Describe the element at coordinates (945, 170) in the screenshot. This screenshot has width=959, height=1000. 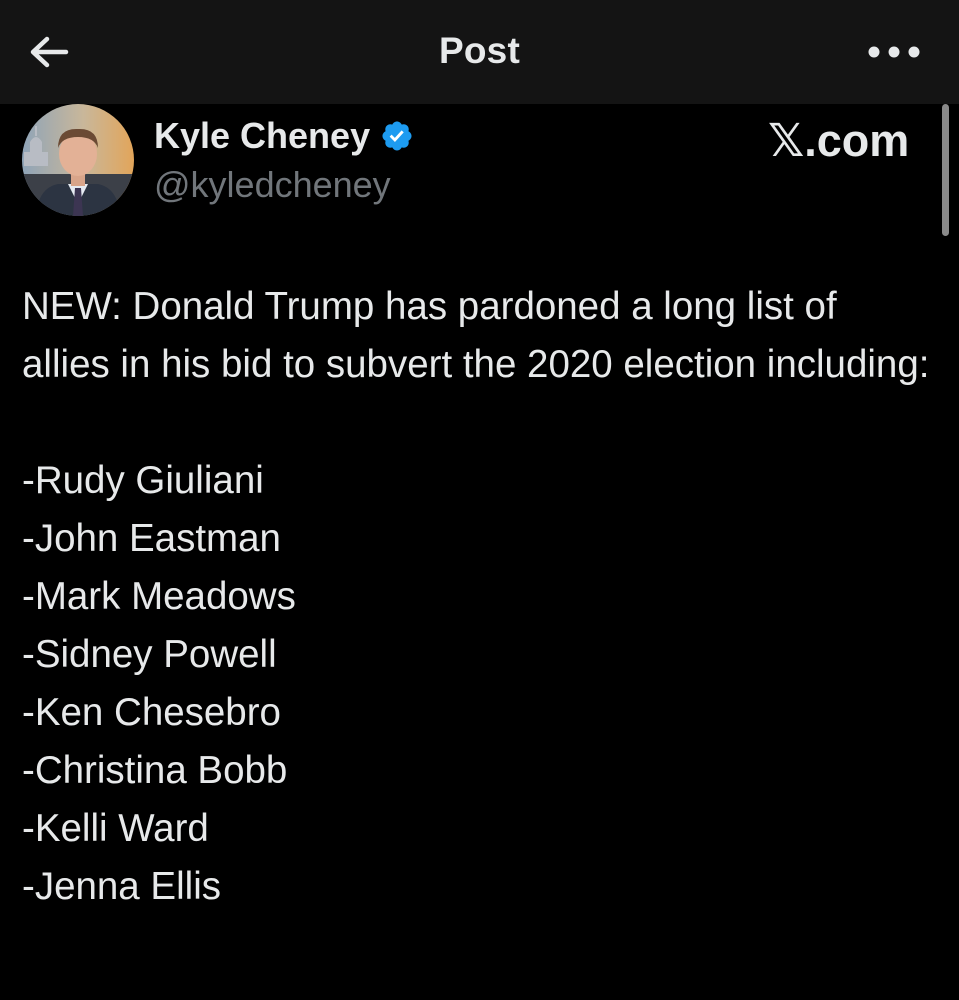
I see `scrollbar` at that location.